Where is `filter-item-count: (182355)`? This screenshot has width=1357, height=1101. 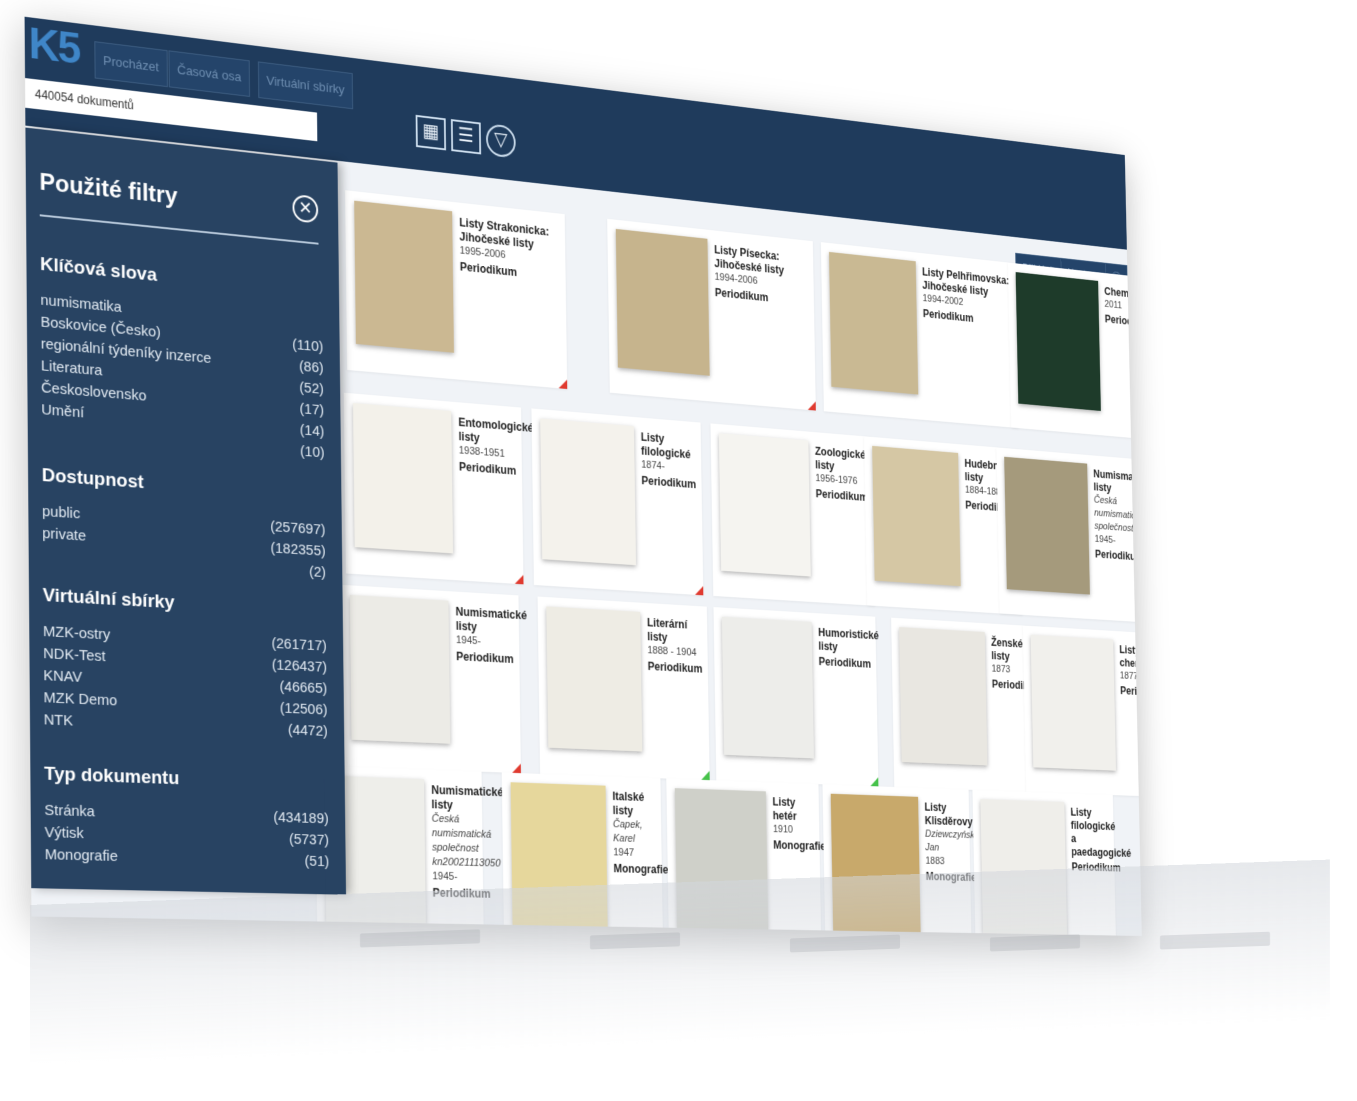
filter-item-count: (182355) is located at coordinates (298, 549).